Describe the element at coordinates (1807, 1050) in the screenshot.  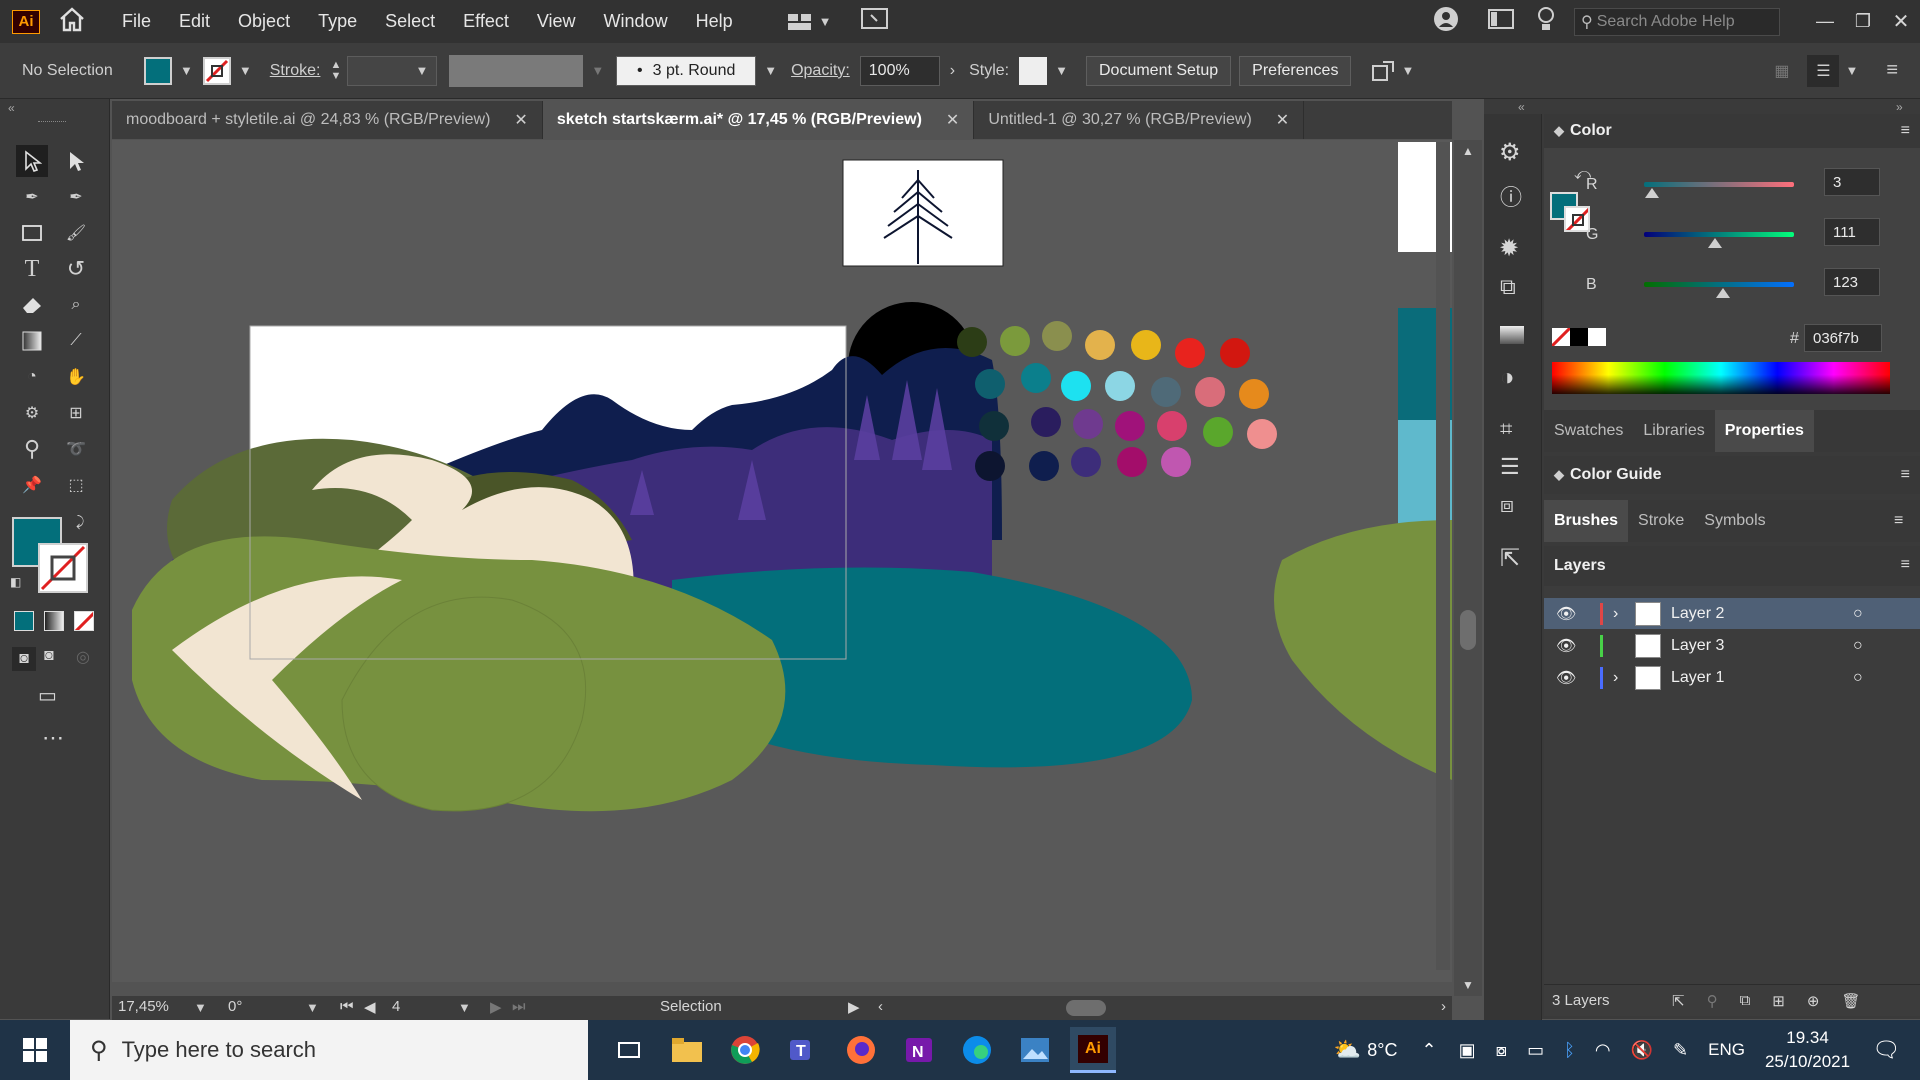
I see `clock: 19.34 25/10/2021` at that location.